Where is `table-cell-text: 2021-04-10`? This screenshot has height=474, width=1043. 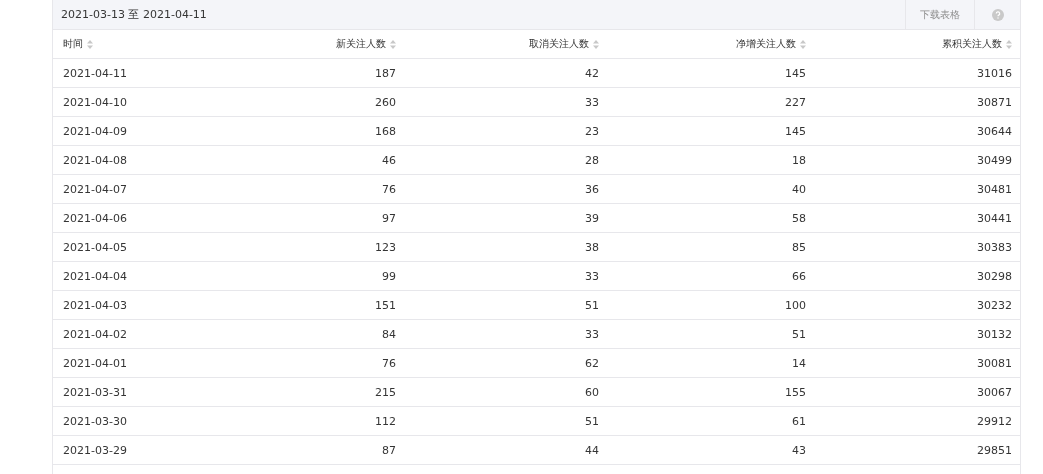 table-cell-text: 2021-04-10 is located at coordinates (95, 102).